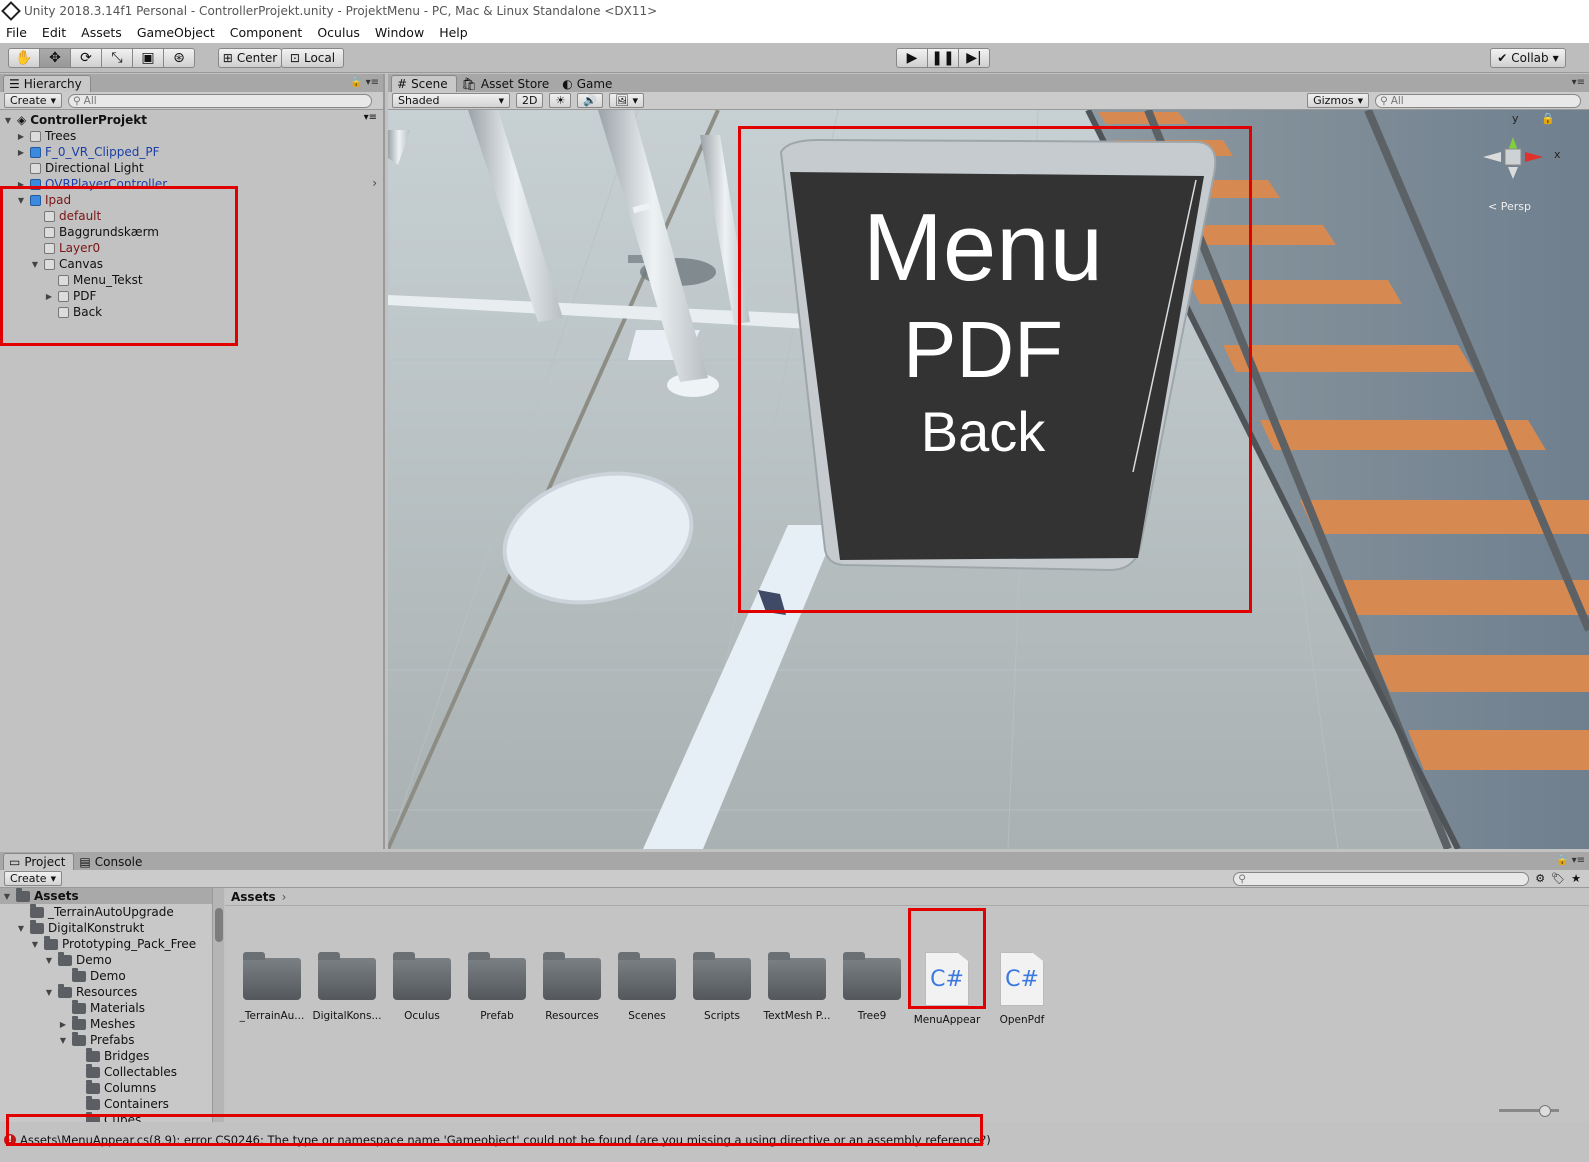  Describe the element at coordinates (1022, 990) in the screenshot. I see `asset-script-openpdf: C# OpenPdf` at that location.